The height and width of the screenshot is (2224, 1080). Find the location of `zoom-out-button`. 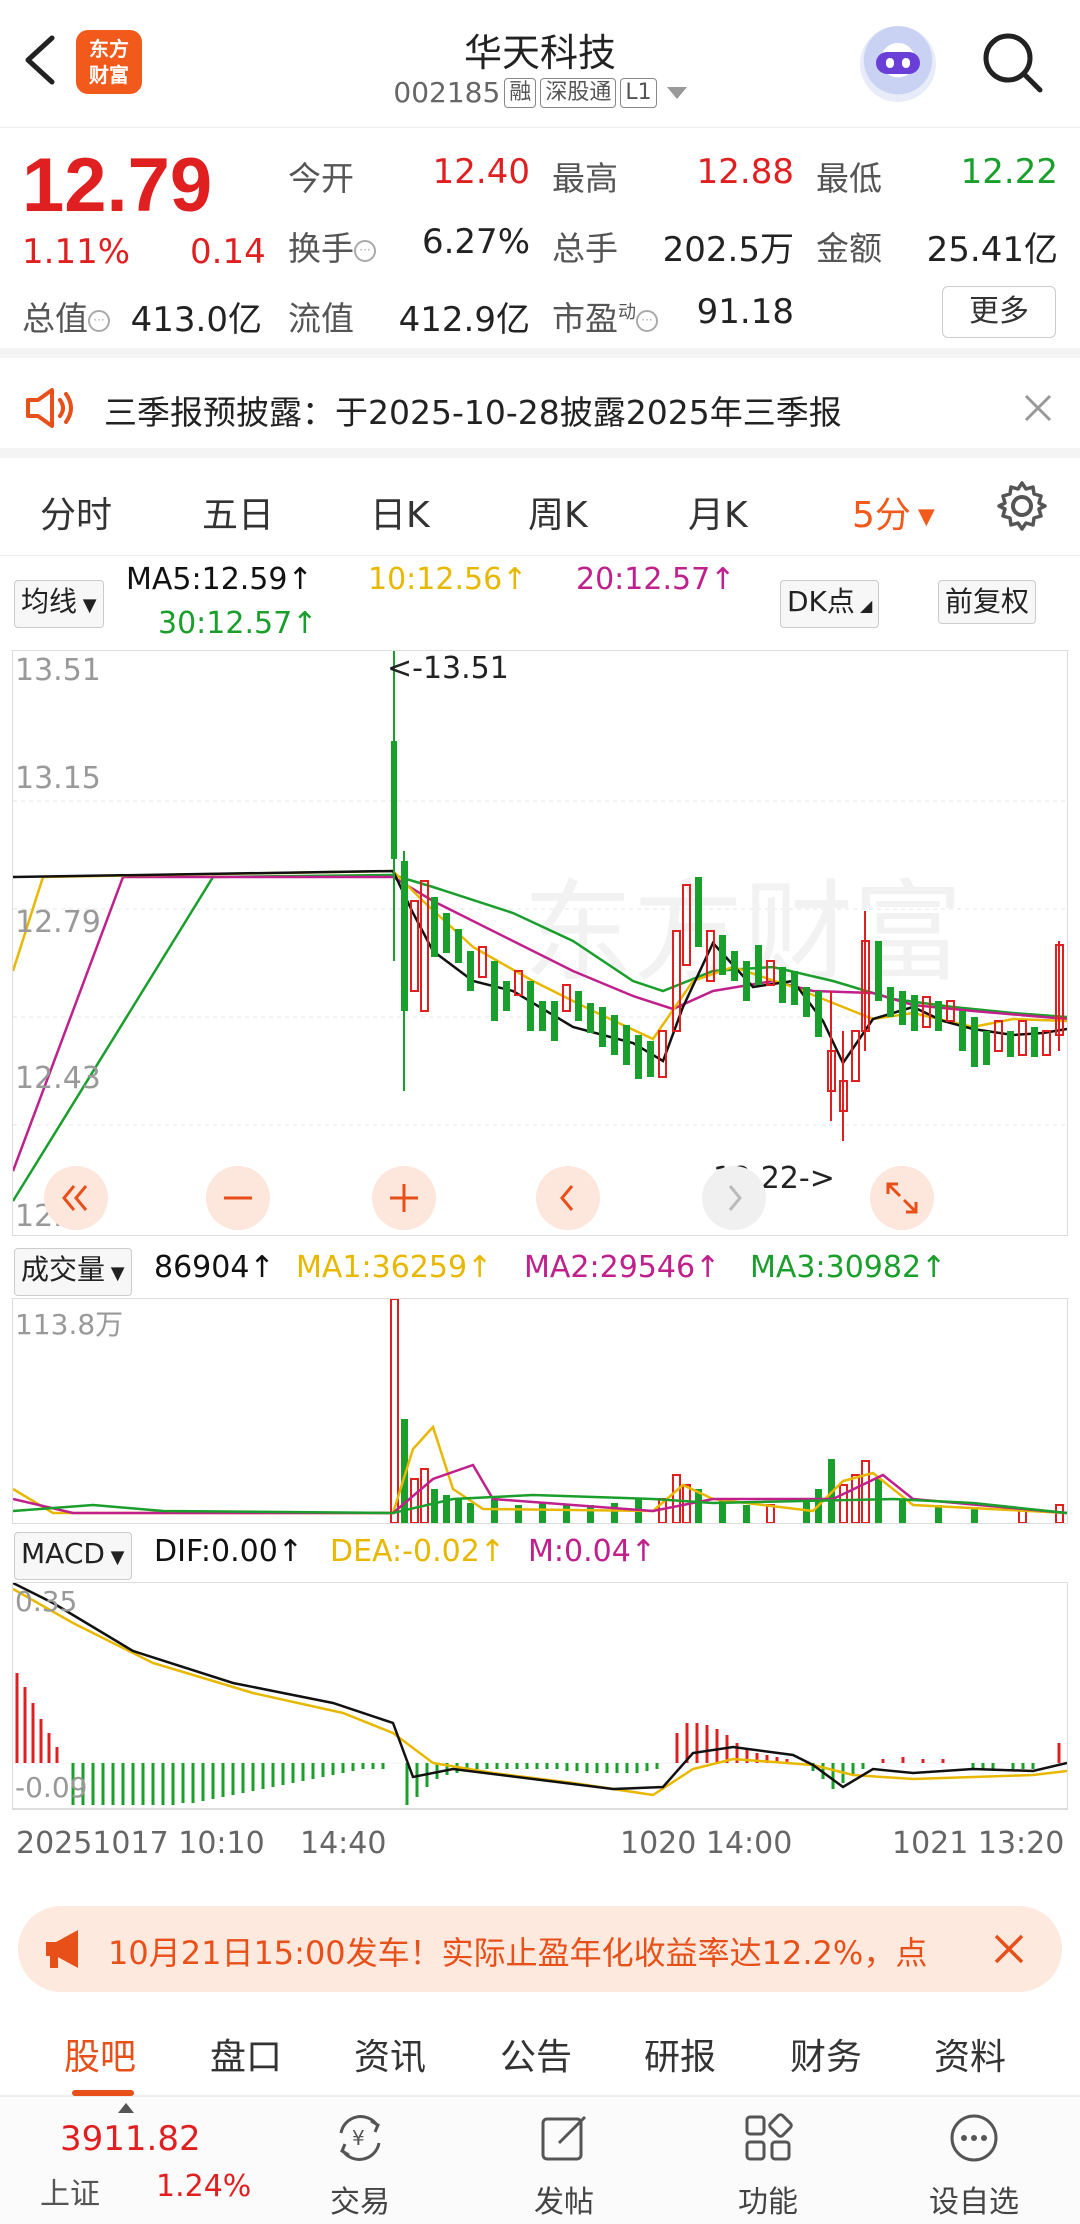

zoom-out-button is located at coordinates (238, 1198).